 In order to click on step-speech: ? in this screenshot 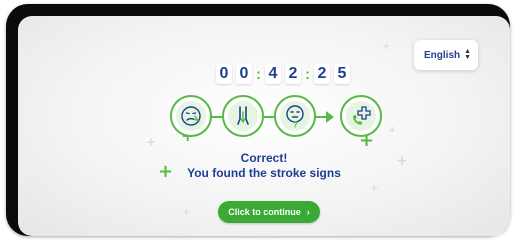, I will do `click(295, 116)`.